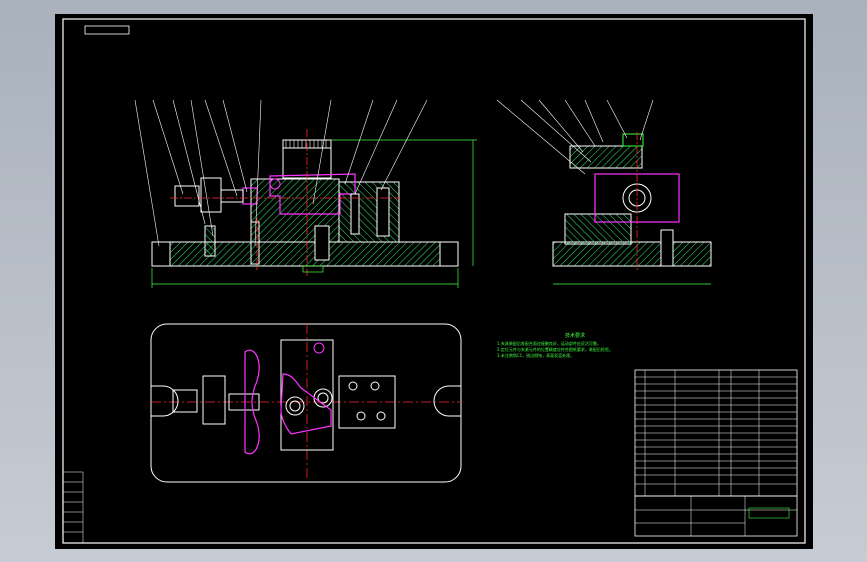 The image size is (867, 562). What do you see at coordinates (535, 355) in the screenshot?
I see `tech-requirement-line: 3.未注倒角C1，锐边倒钝，表面发蓝处理。` at bounding box center [535, 355].